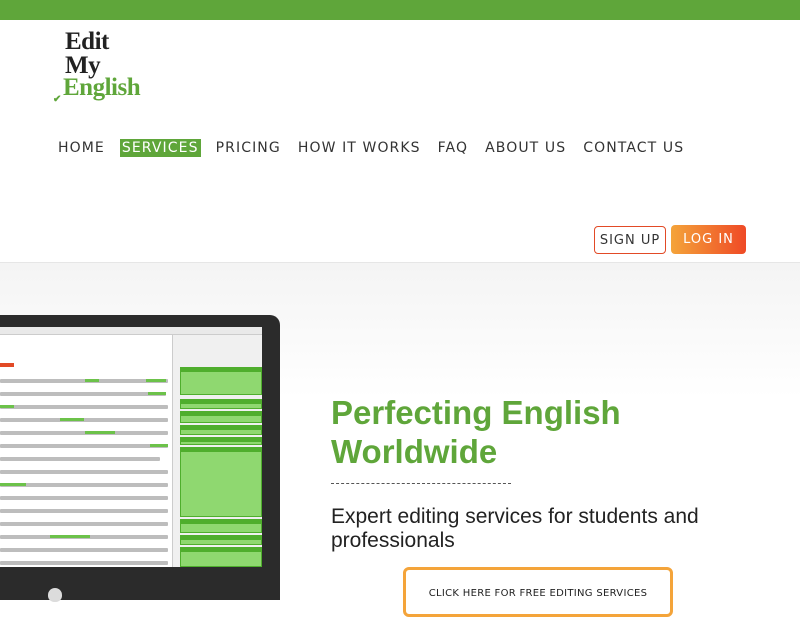 This screenshot has width=800, height=617. I want to click on logo-line-english: English, so click(102, 87).